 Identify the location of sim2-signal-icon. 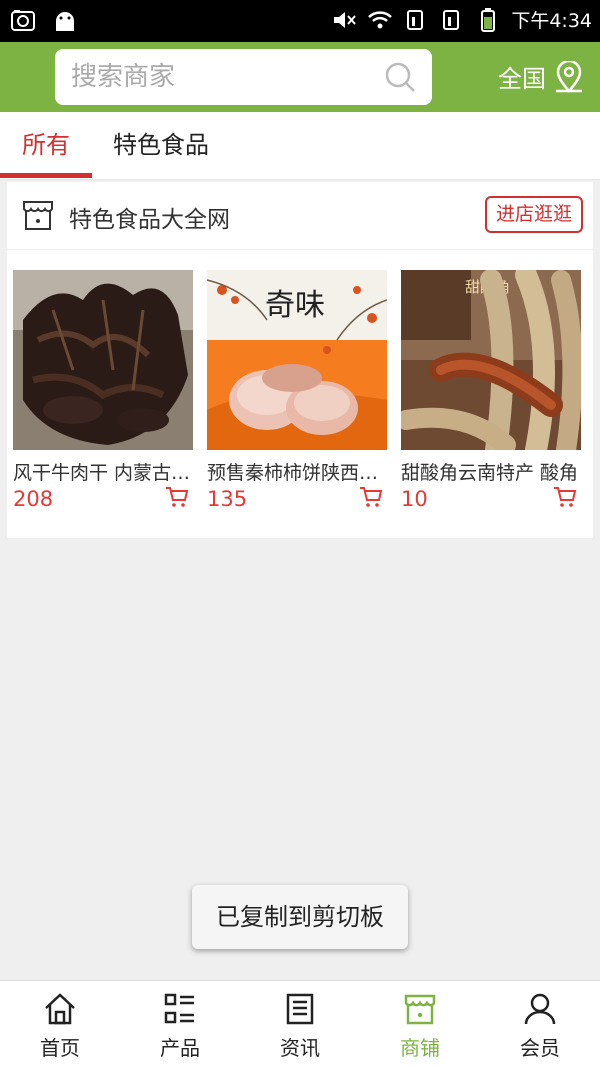
(452, 20).